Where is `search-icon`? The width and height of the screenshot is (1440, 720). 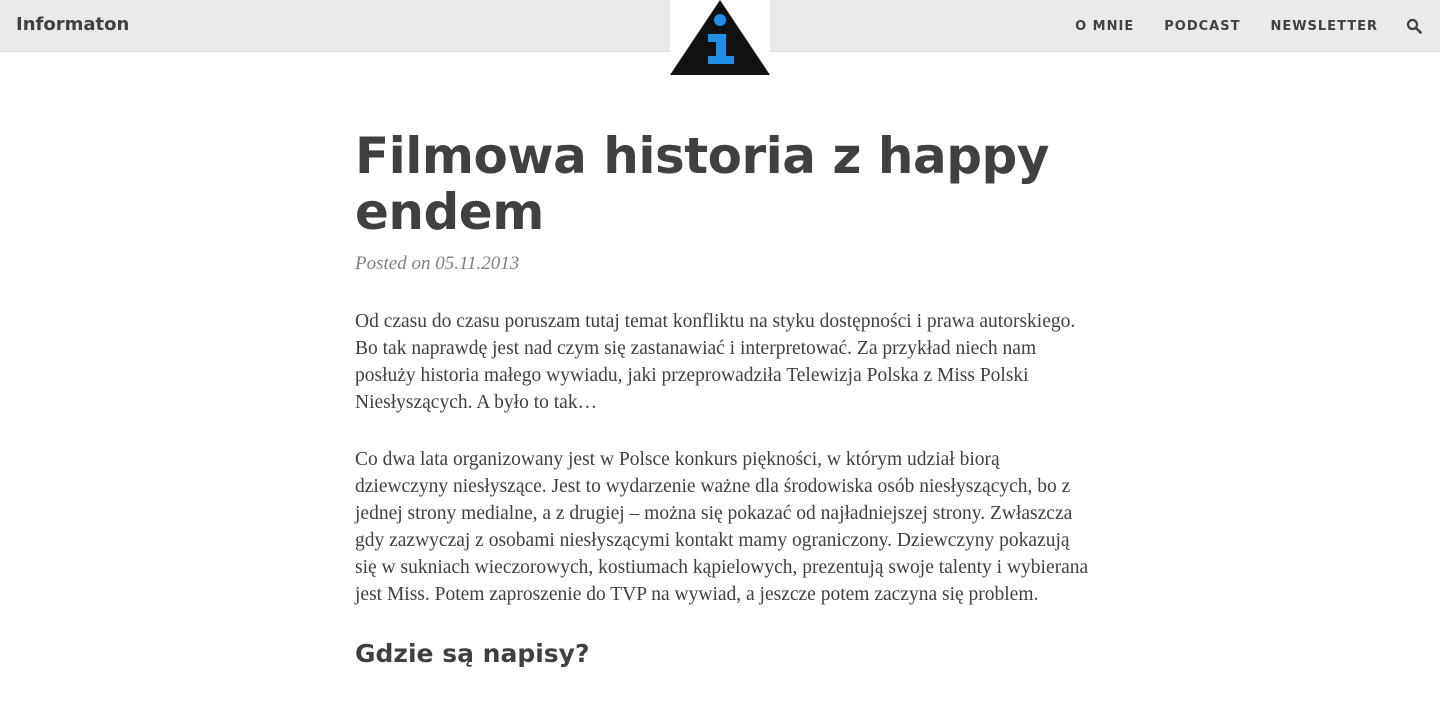 search-icon is located at coordinates (1414, 26).